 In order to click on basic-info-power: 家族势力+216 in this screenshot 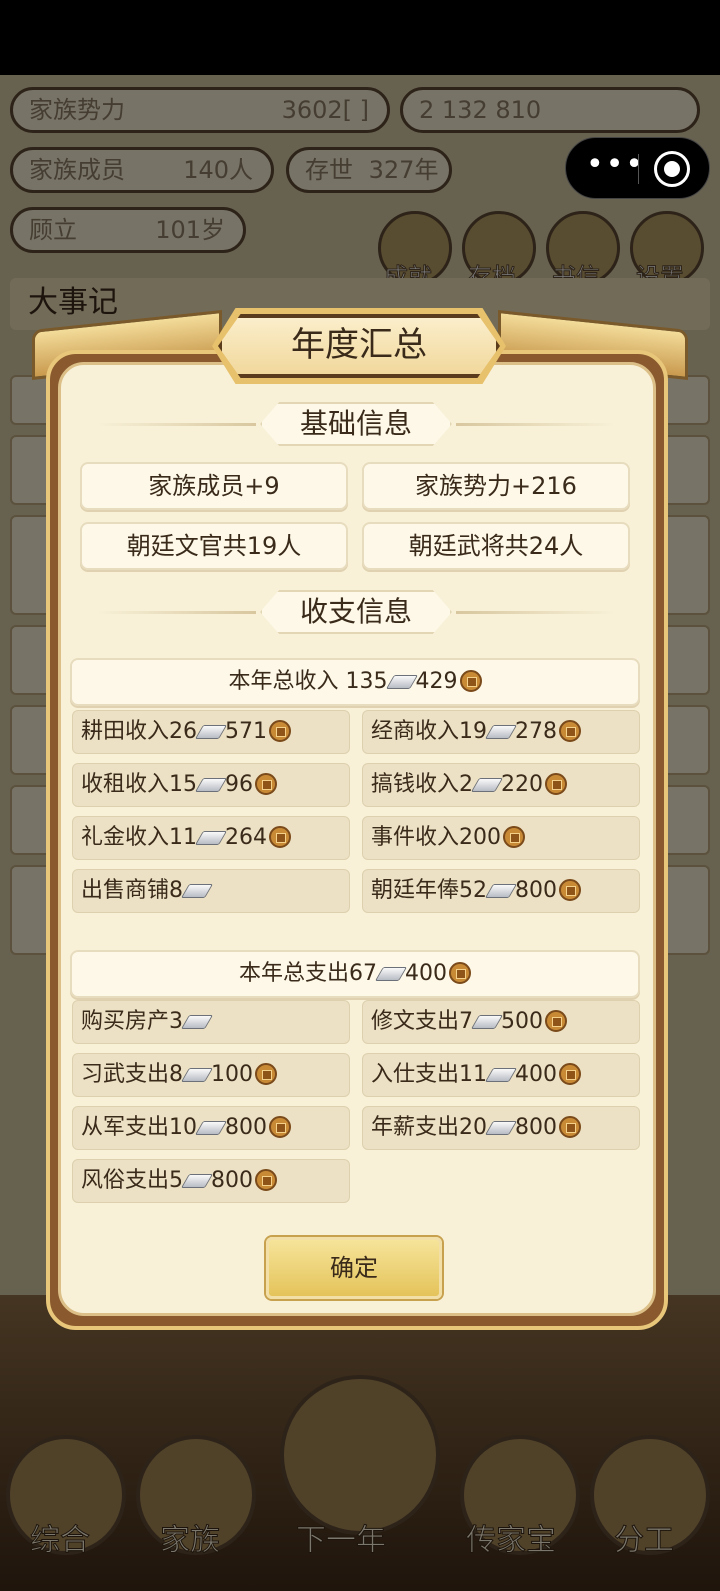, I will do `click(496, 486)`.